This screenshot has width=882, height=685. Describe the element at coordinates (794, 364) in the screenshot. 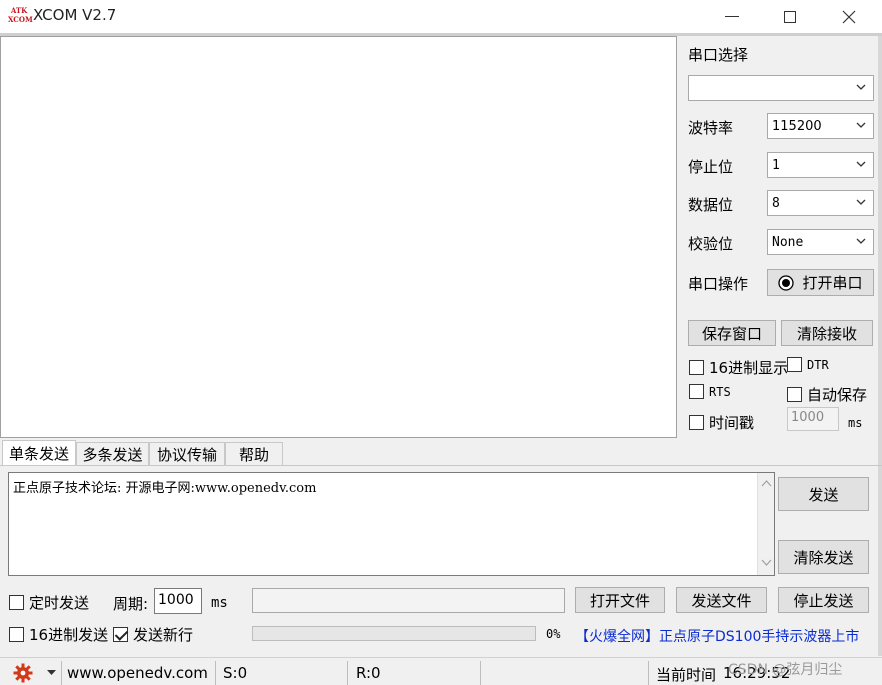

I see `dtr-checkbox` at that location.